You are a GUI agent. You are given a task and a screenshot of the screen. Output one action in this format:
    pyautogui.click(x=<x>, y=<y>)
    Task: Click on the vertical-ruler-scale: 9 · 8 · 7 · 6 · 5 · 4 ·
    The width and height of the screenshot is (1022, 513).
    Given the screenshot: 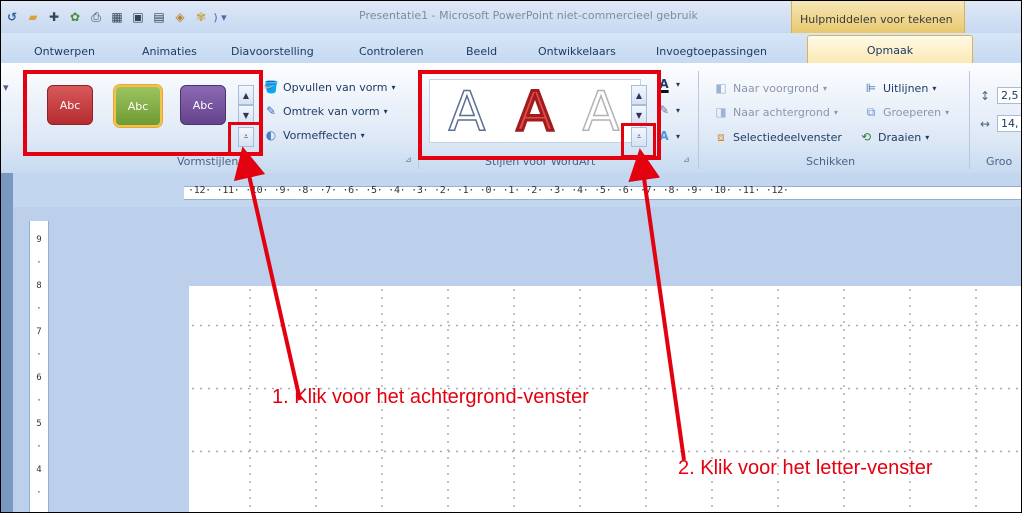 What is the action you would take?
    pyautogui.click(x=39, y=367)
    